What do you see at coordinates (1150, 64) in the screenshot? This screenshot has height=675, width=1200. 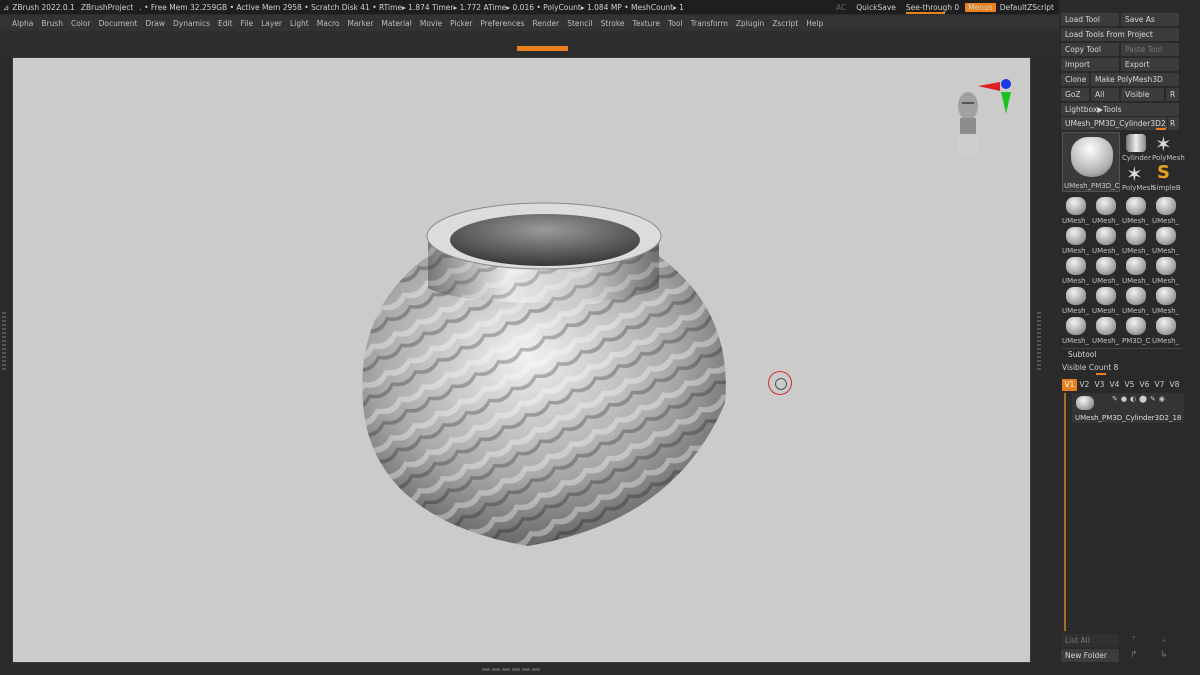 I see `export-button: Export` at bounding box center [1150, 64].